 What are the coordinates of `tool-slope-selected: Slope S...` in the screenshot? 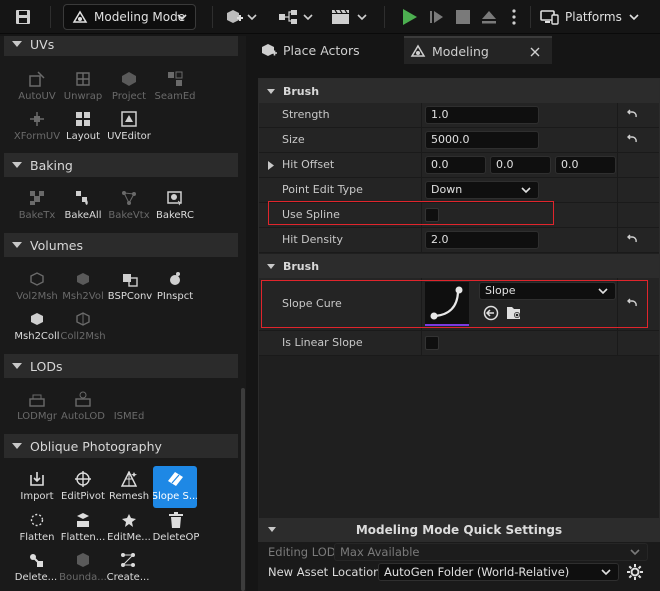 It's located at (175, 487).